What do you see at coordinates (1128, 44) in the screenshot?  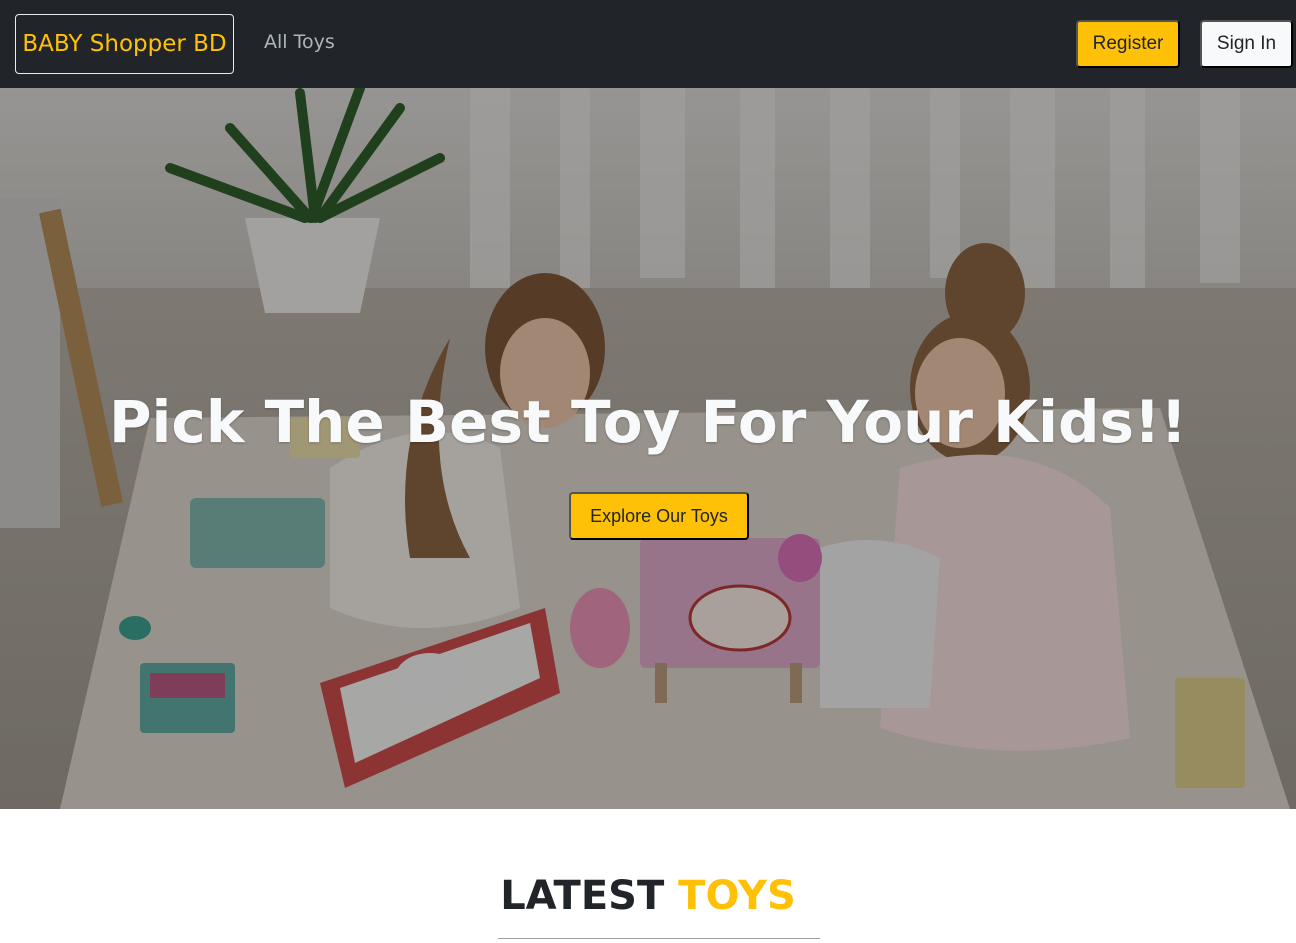 I see `register-button: Register` at bounding box center [1128, 44].